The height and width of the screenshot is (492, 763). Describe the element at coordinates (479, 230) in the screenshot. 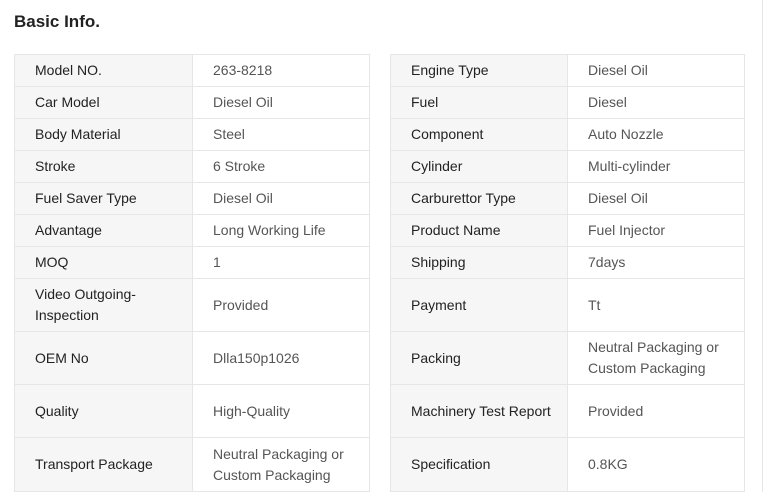

I see `spec-label: Product Name` at that location.